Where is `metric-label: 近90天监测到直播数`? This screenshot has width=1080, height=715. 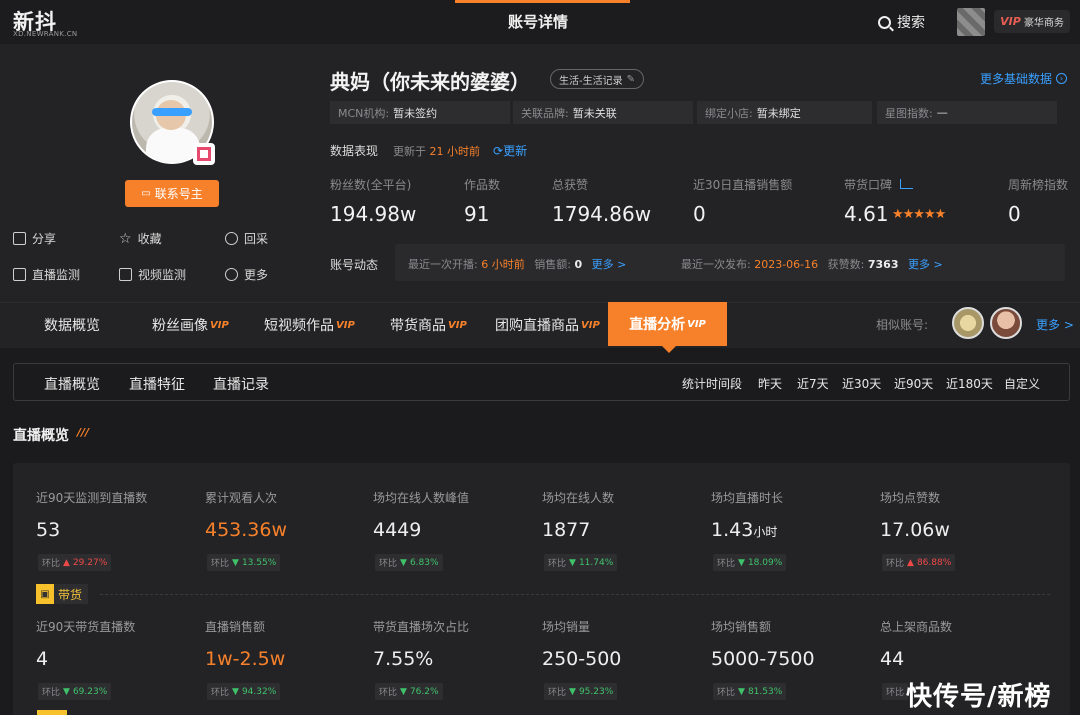
metric-label: 近90天监测到直播数 is located at coordinates (92, 498).